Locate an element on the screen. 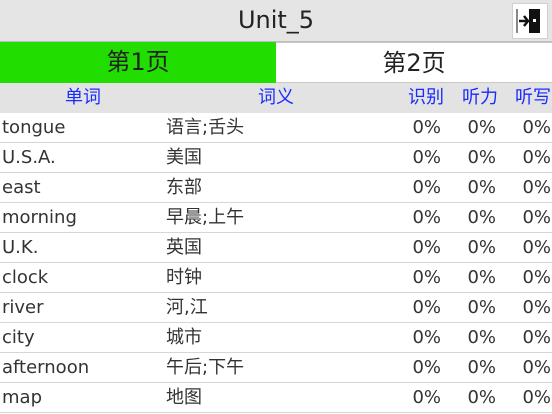  table-row: map 地图 0% 0% 0% is located at coordinates (276, 398).